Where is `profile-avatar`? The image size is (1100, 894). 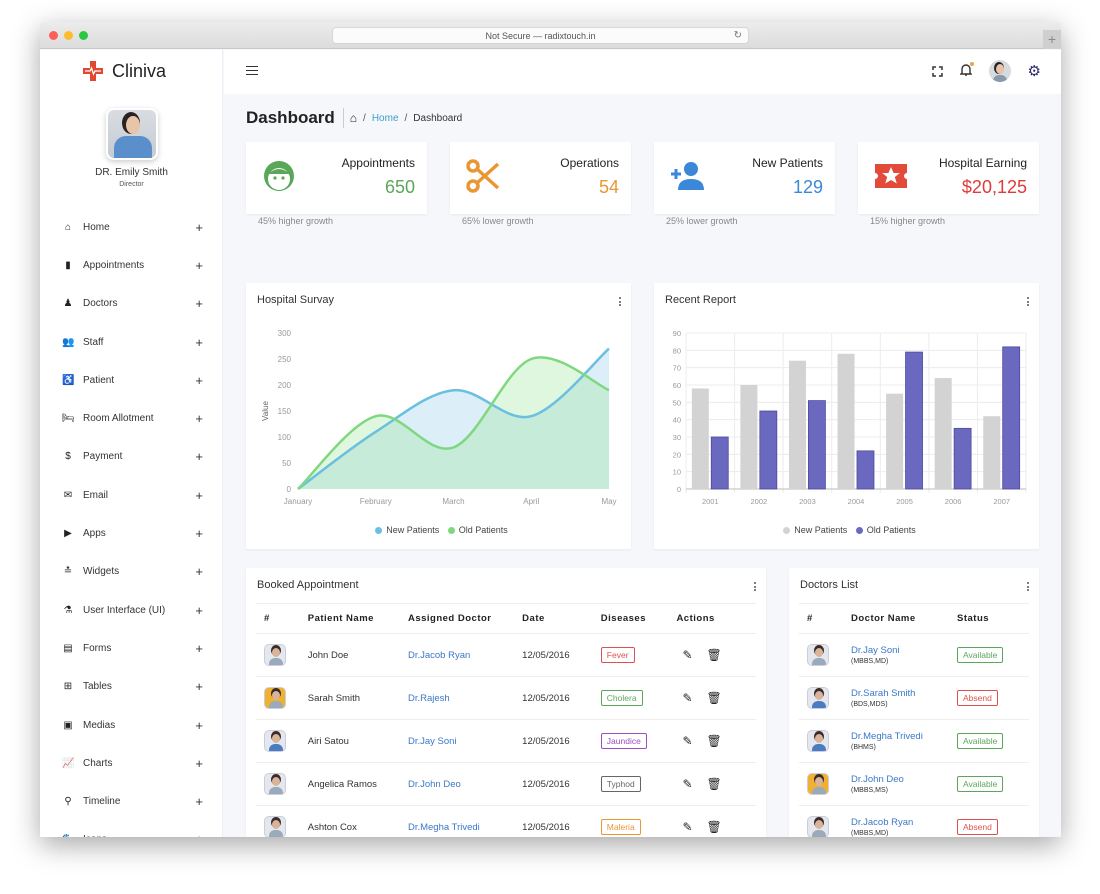
profile-avatar is located at coordinates (131, 134).